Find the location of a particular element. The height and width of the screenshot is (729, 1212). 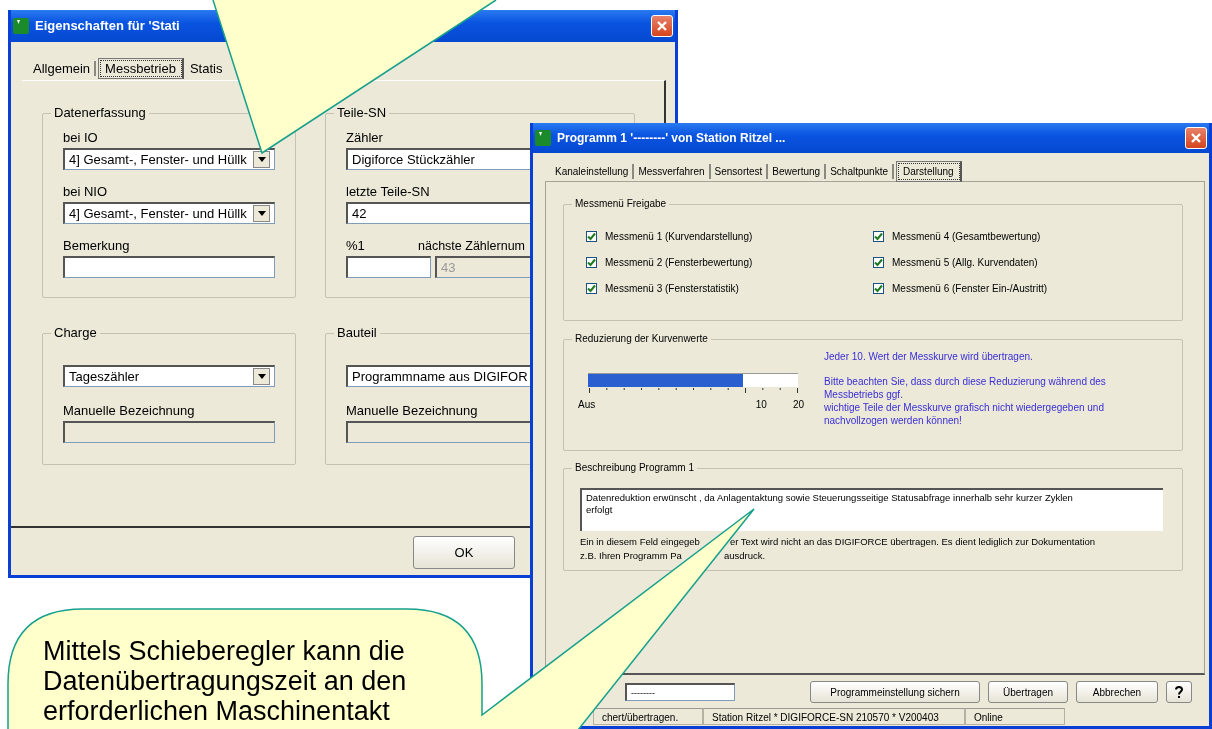

warning-text: Bitte beachten Sie, dass durch diese Reduzierung während des Messbetriebs ggf. wichtige Teile der Messkurve grafisch nicht wiedergegeben und nachvollzogen werden können! is located at coordinates (965, 401).